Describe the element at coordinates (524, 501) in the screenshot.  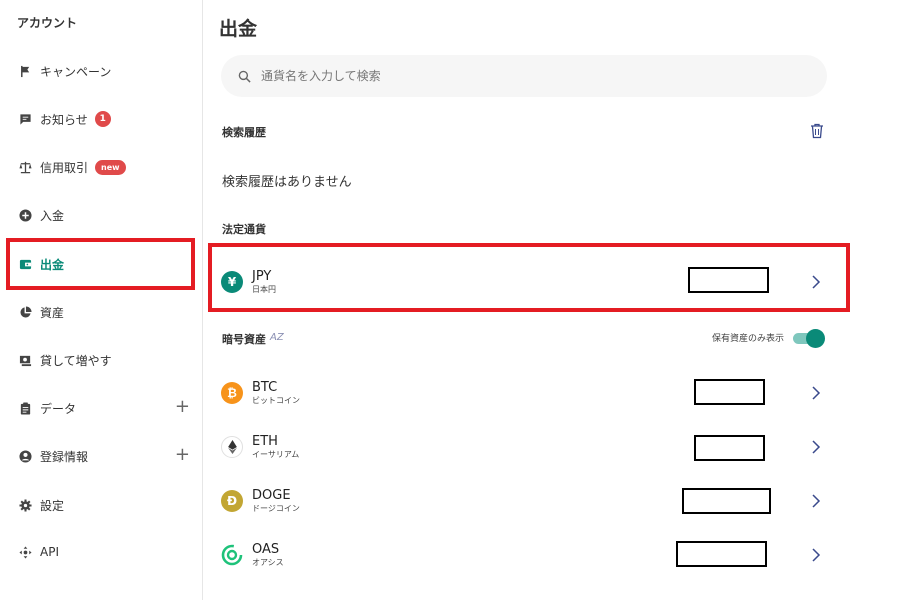
I see `currency-row-doge: Đ DOGE ドージコイン` at that location.